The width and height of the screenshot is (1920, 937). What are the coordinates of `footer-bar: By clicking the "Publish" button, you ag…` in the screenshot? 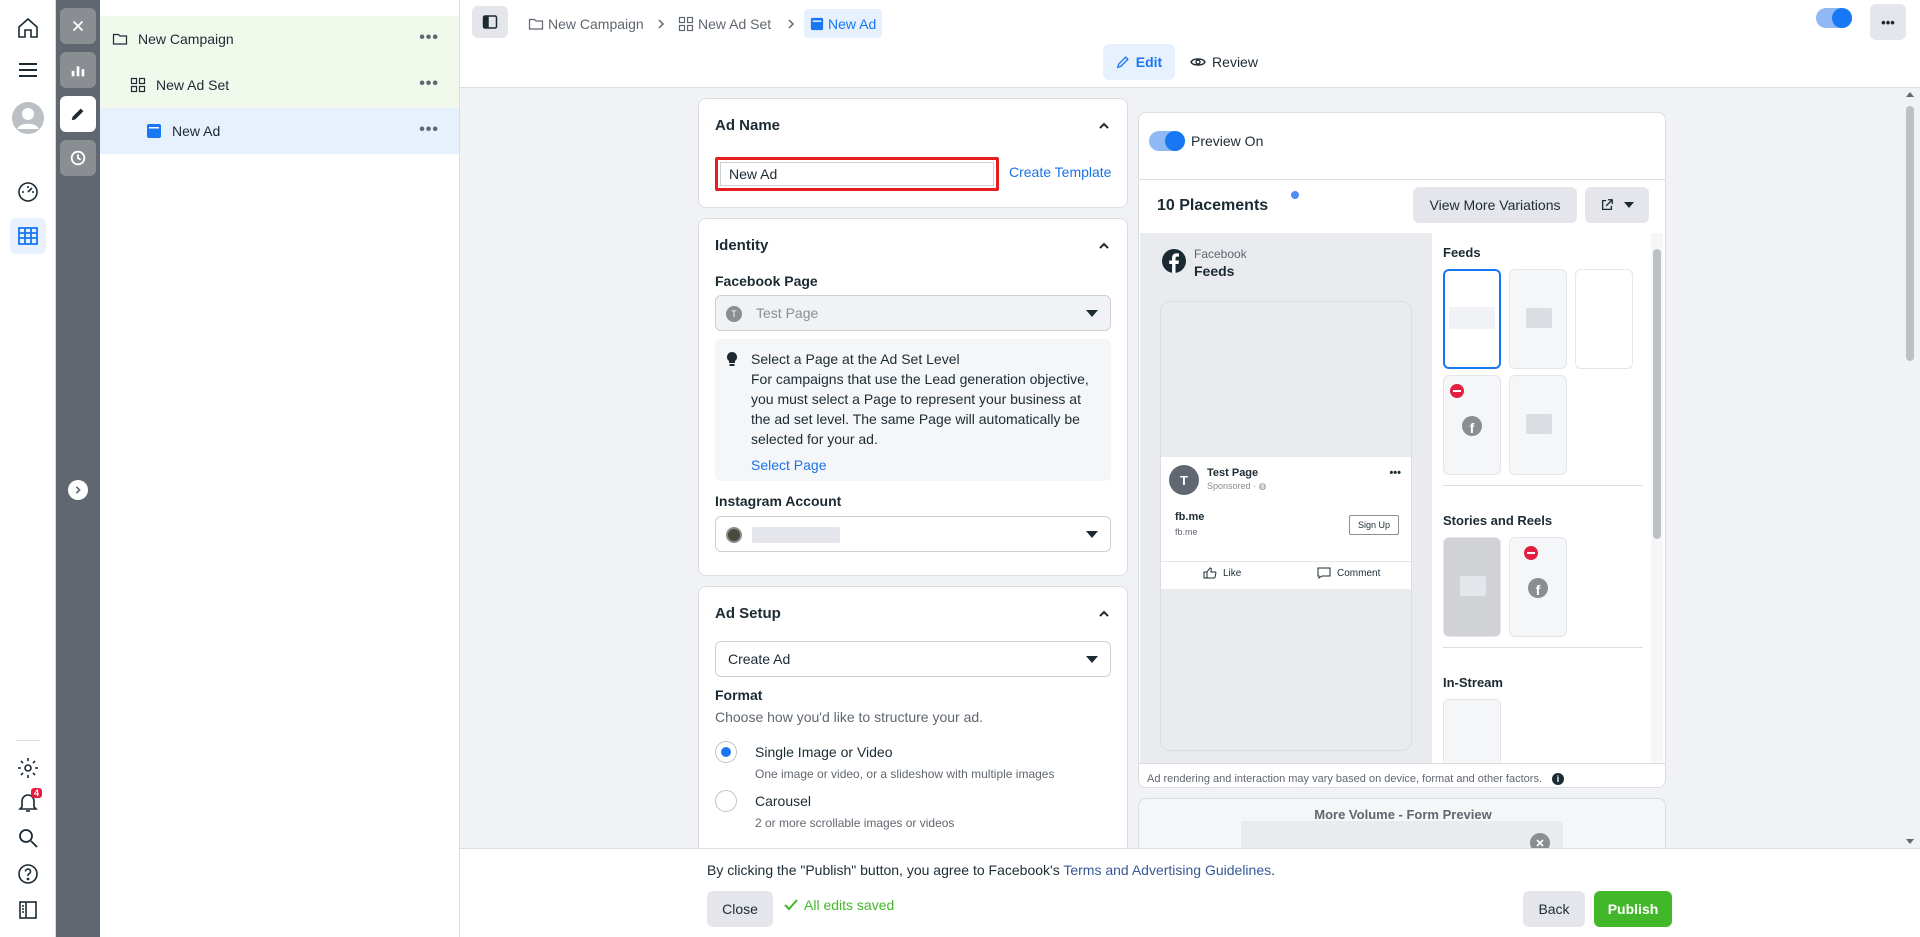 It's located at (1190, 892).